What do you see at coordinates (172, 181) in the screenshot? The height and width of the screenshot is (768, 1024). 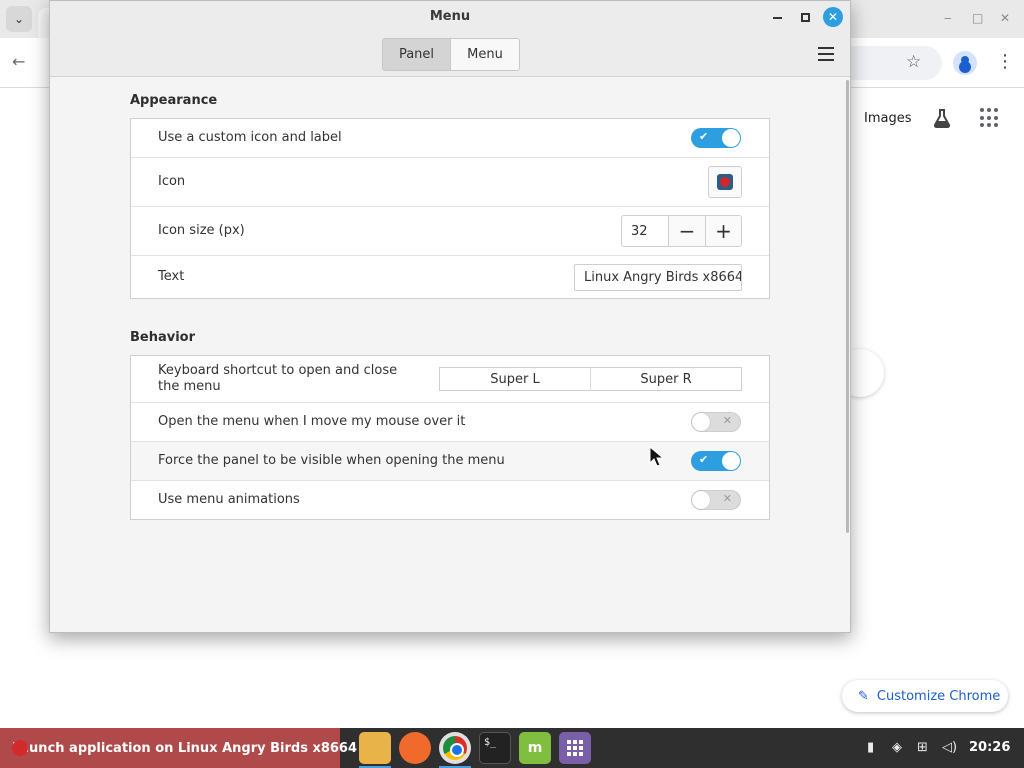 I see `icon-label: Icon` at bounding box center [172, 181].